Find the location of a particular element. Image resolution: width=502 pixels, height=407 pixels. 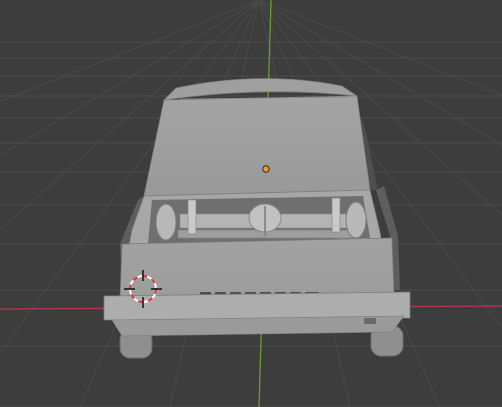

tow-hook is located at coordinates (370, 321).